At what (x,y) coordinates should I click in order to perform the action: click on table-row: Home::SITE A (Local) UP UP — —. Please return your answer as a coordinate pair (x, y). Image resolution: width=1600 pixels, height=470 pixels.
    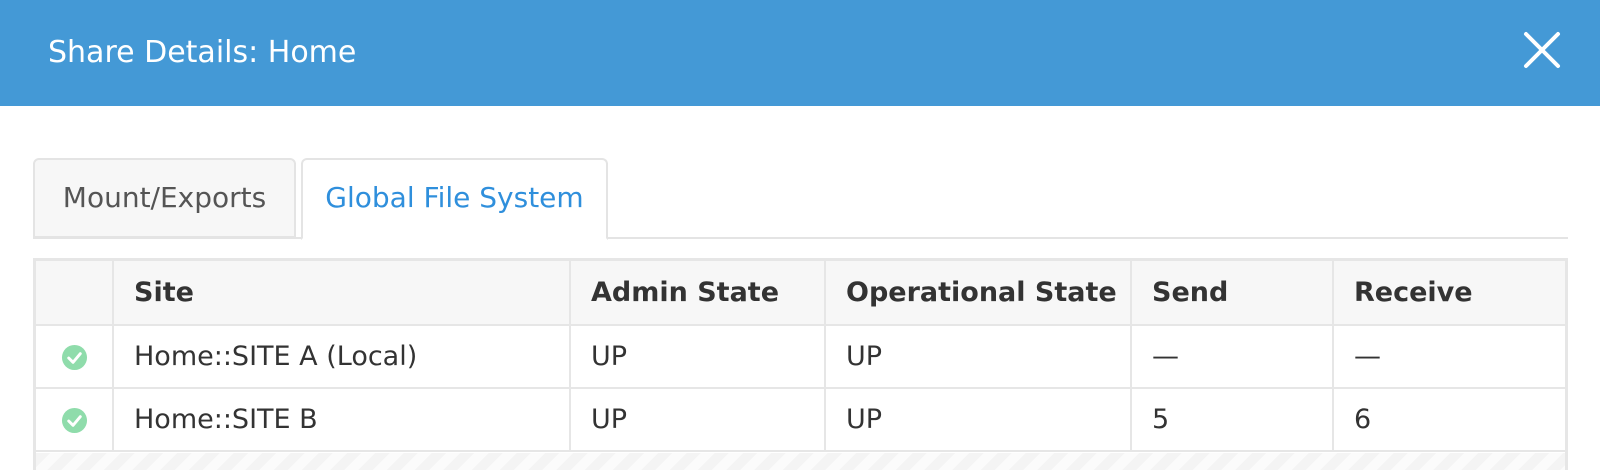
    Looking at the image, I should click on (800, 356).